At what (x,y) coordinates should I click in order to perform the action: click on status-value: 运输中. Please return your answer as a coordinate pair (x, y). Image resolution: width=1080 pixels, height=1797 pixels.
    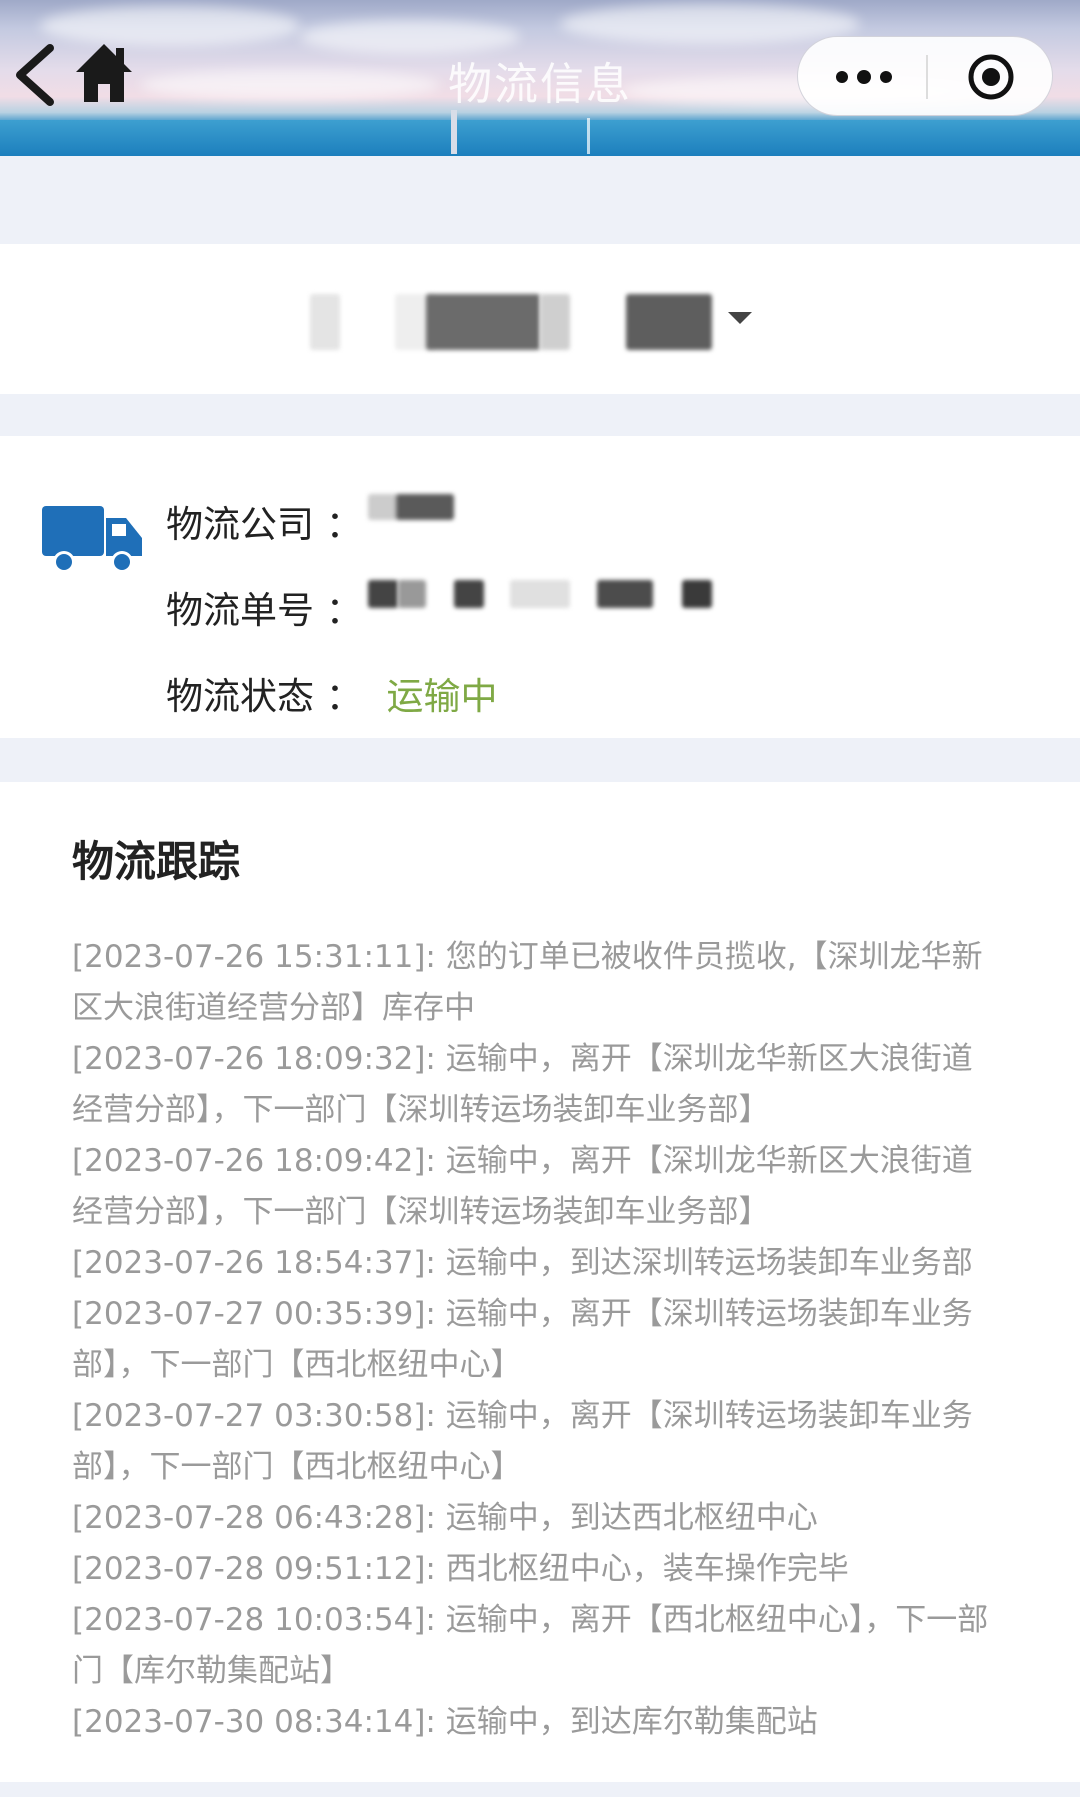
    Looking at the image, I should click on (442, 696).